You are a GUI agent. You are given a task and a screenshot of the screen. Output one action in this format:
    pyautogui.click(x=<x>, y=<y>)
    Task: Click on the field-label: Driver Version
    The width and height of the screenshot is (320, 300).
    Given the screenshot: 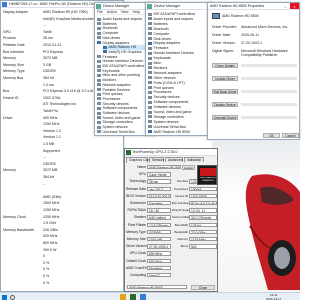 What is the action you would take?
    pyautogui.click(x=136, y=246)
    